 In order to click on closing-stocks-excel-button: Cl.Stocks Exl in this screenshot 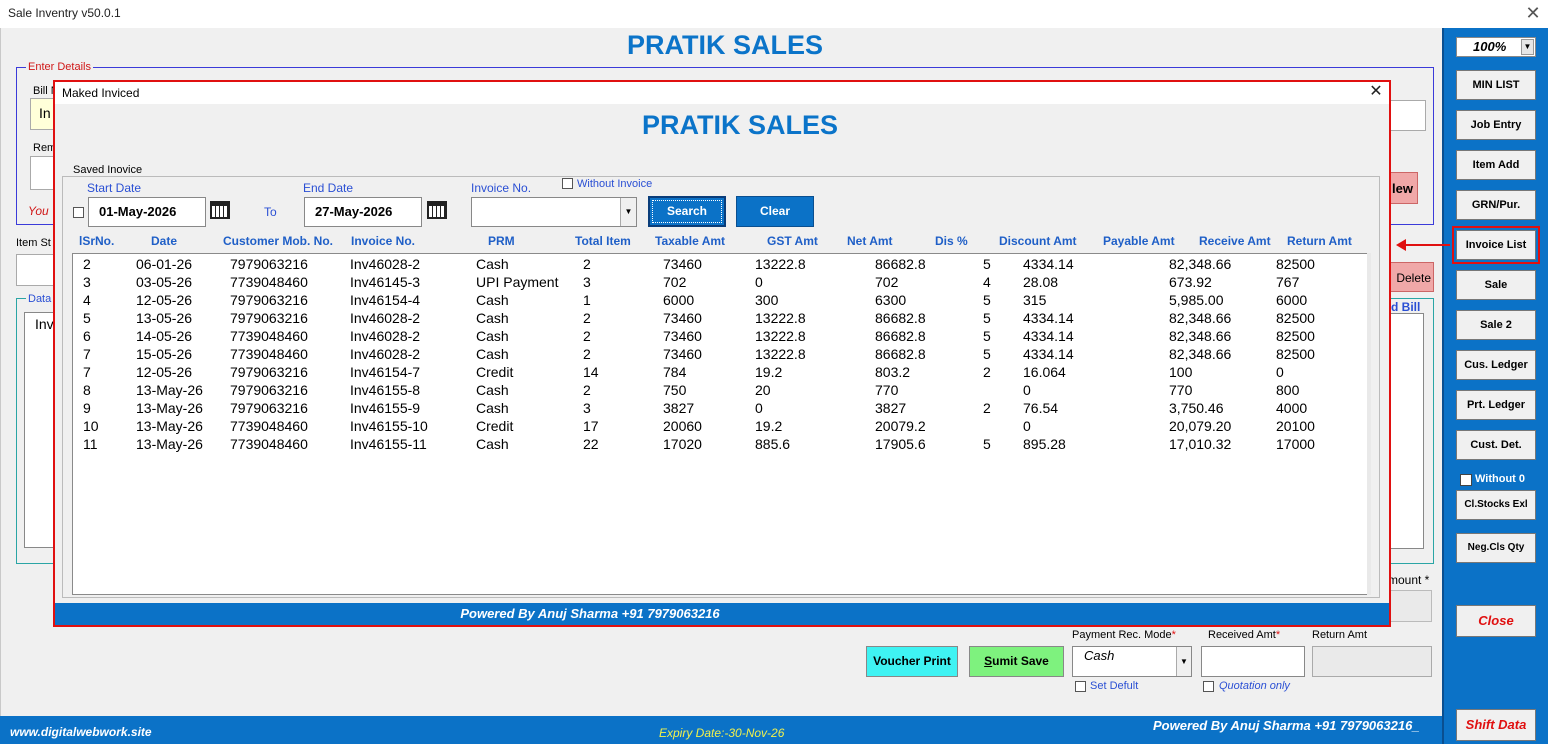, I will do `click(1496, 505)`.